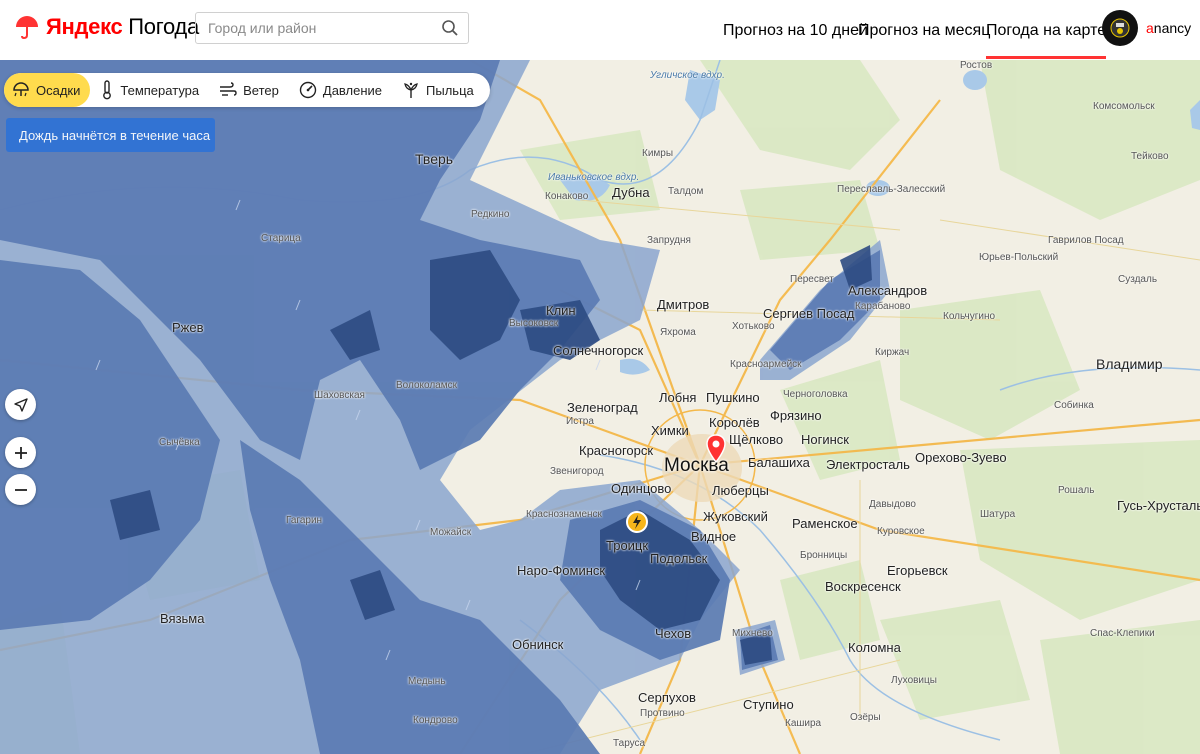 This screenshot has height=754, width=1200. I want to click on city-redkino: Редкино, so click(490, 214).